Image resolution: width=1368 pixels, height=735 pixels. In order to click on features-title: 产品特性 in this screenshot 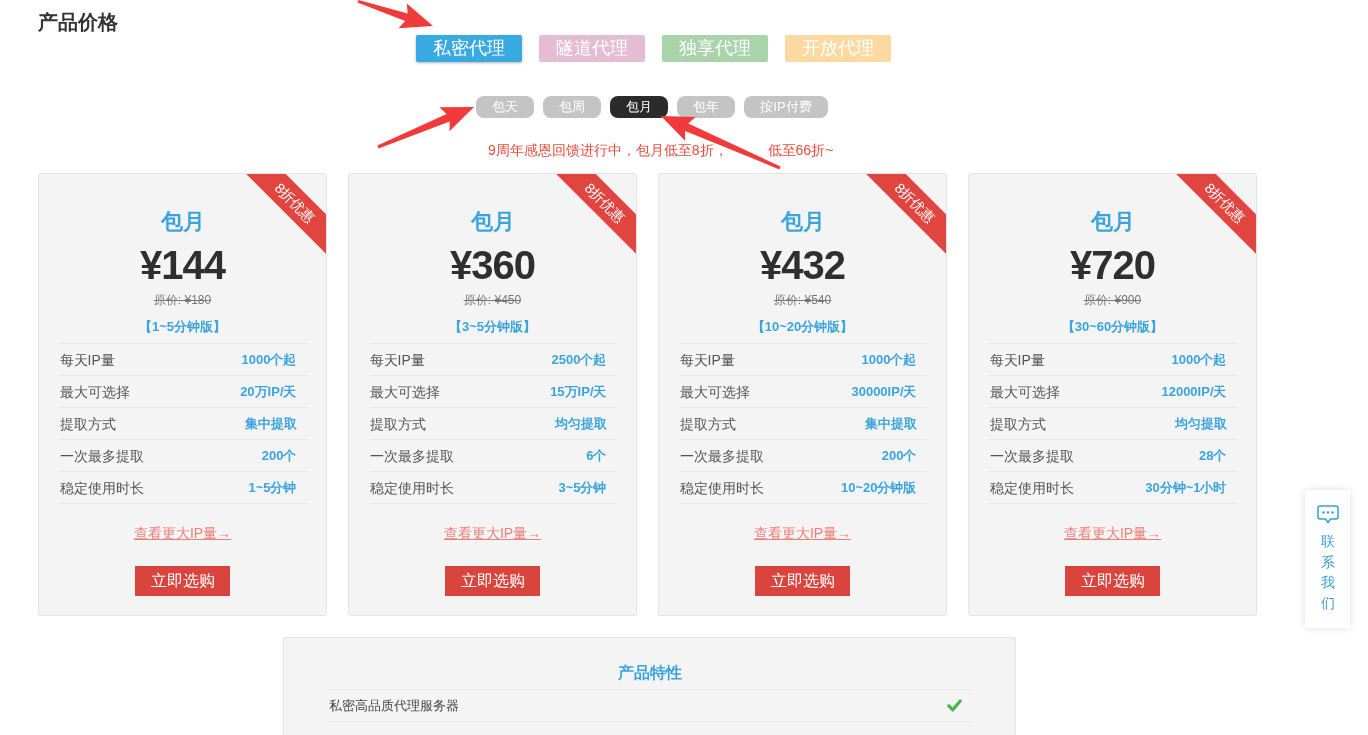, I will do `click(649, 673)`.